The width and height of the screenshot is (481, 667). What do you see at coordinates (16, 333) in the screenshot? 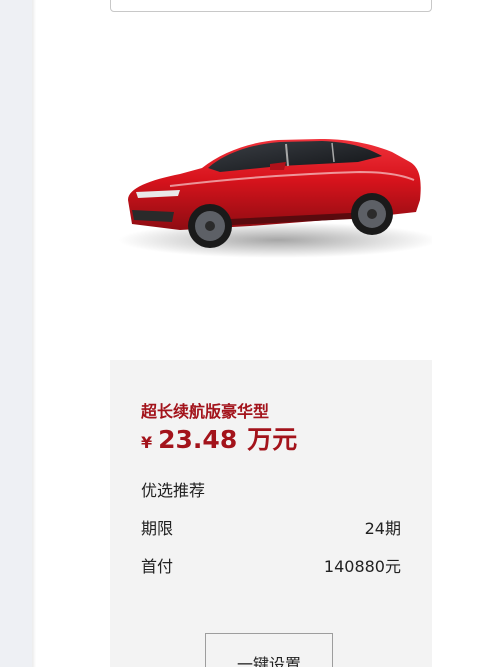
I see `left-gutter` at bounding box center [16, 333].